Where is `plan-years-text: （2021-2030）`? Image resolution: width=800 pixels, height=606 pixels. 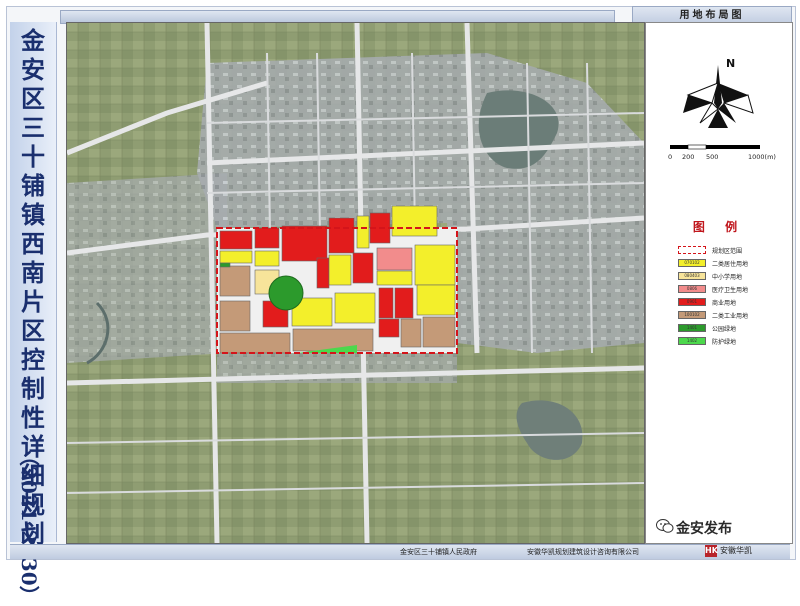 plan-years-text: （2021-2030） is located at coordinates (29, 526).